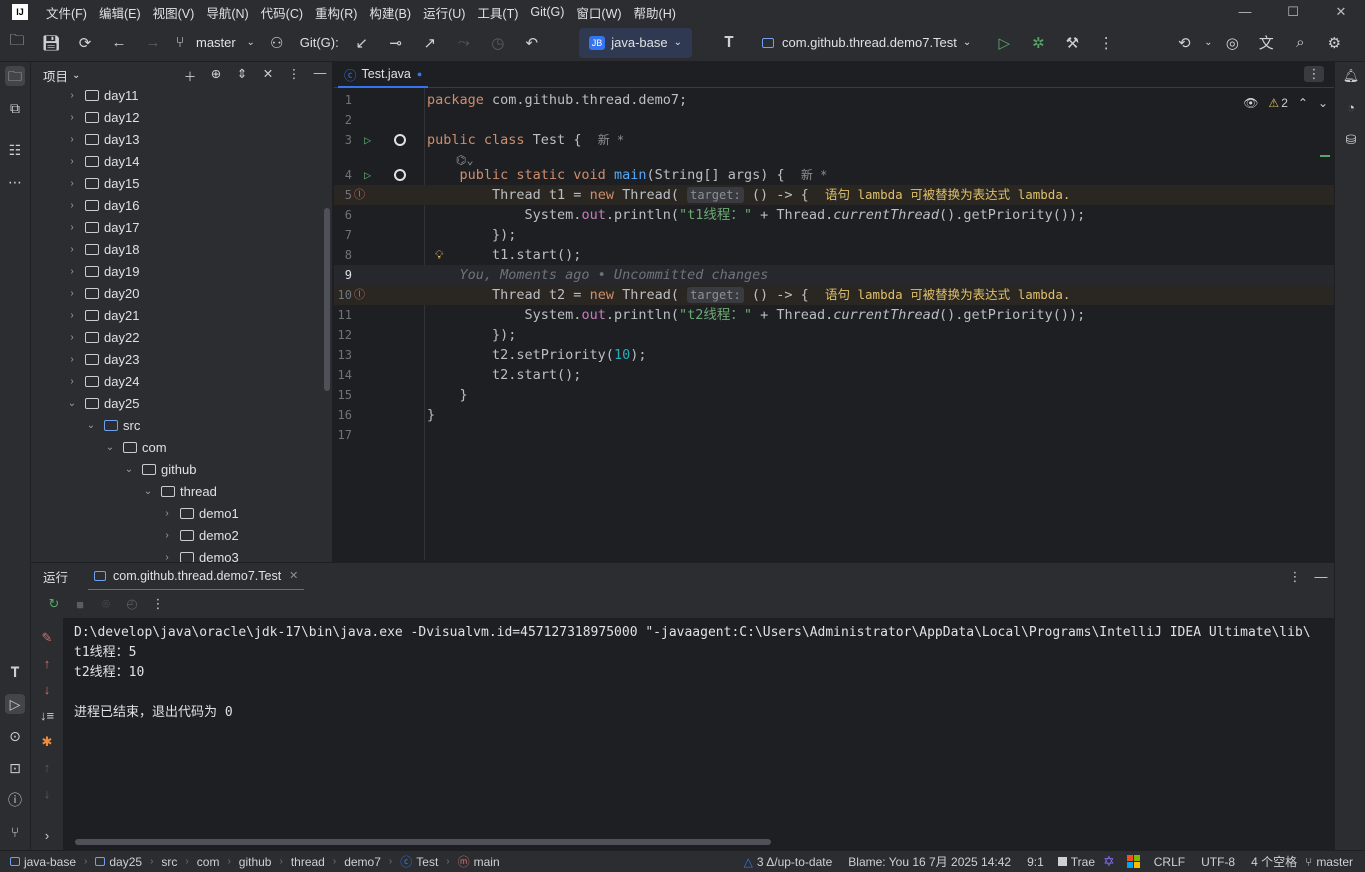 Image resolution: width=1365 pixels, height=872 pixels. I want to click on code-line: 9 You, Moments ago • Uncommitted changes, so click(834, 275).